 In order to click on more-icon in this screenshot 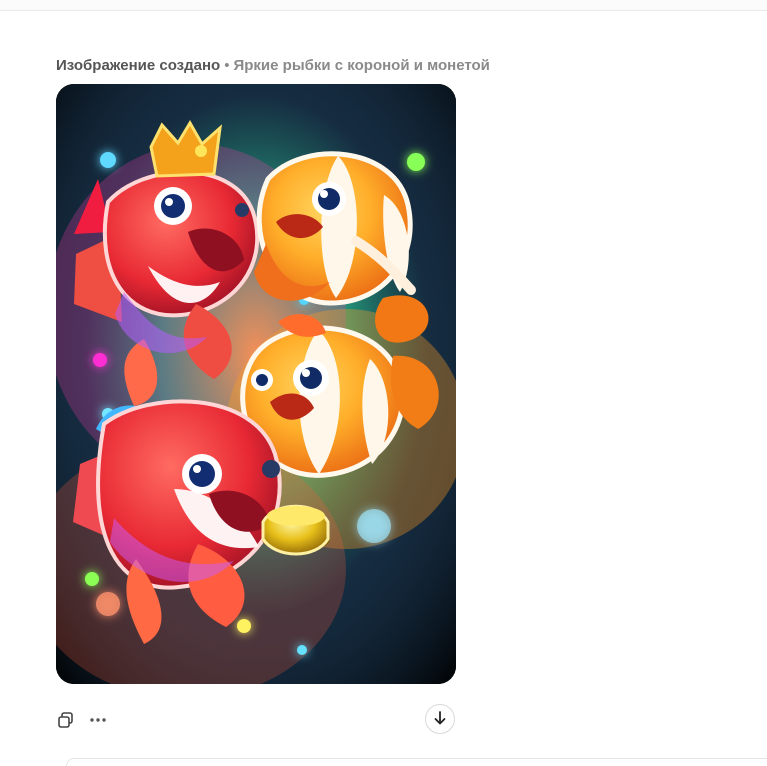, I will do `click(98, 720)`.